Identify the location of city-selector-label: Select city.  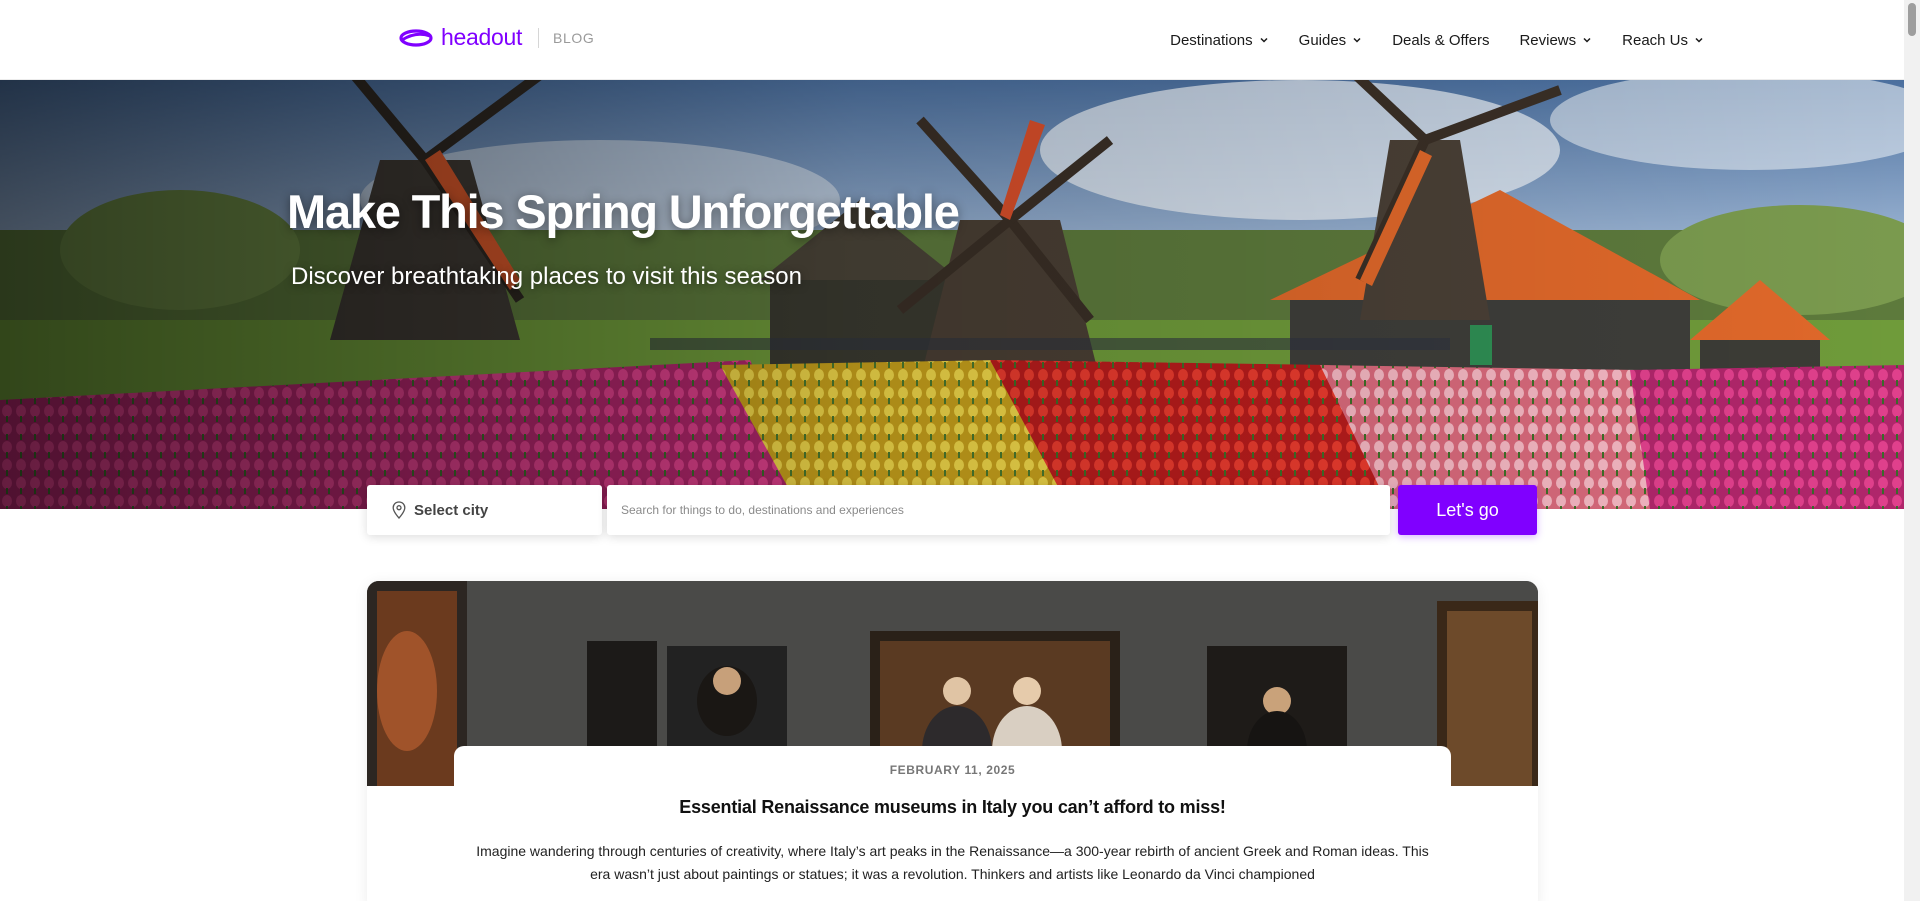
(451, 510).